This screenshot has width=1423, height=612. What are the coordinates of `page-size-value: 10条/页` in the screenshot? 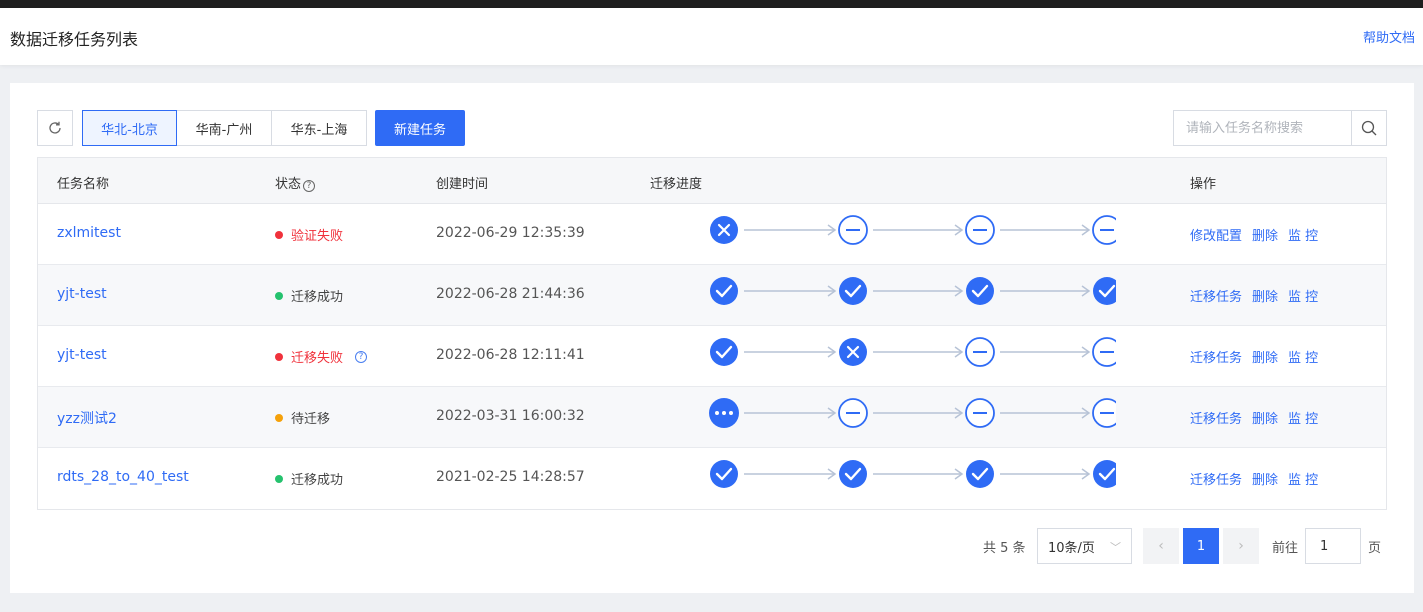 It's located at (1071, 548).